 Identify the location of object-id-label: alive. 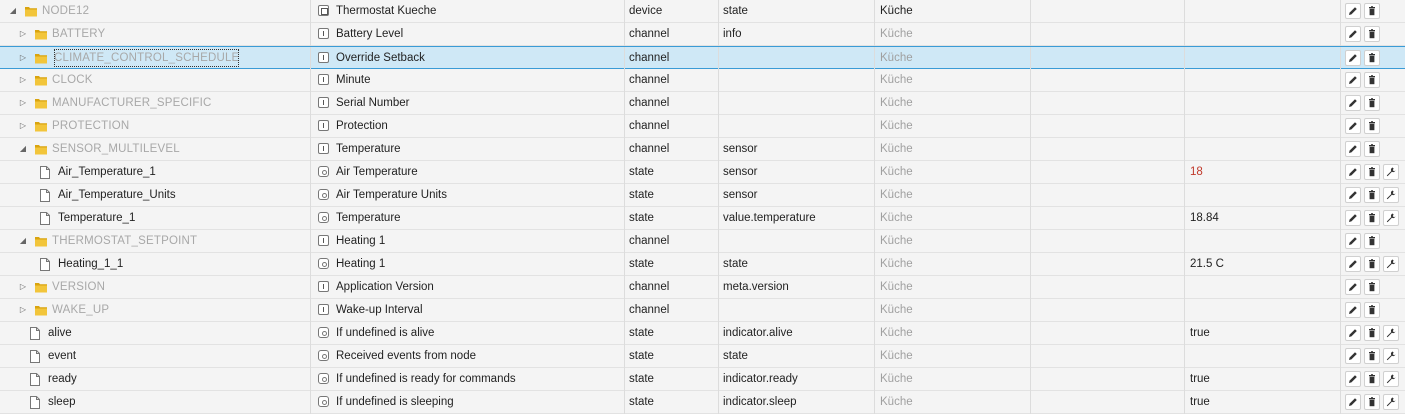
(60, 333).